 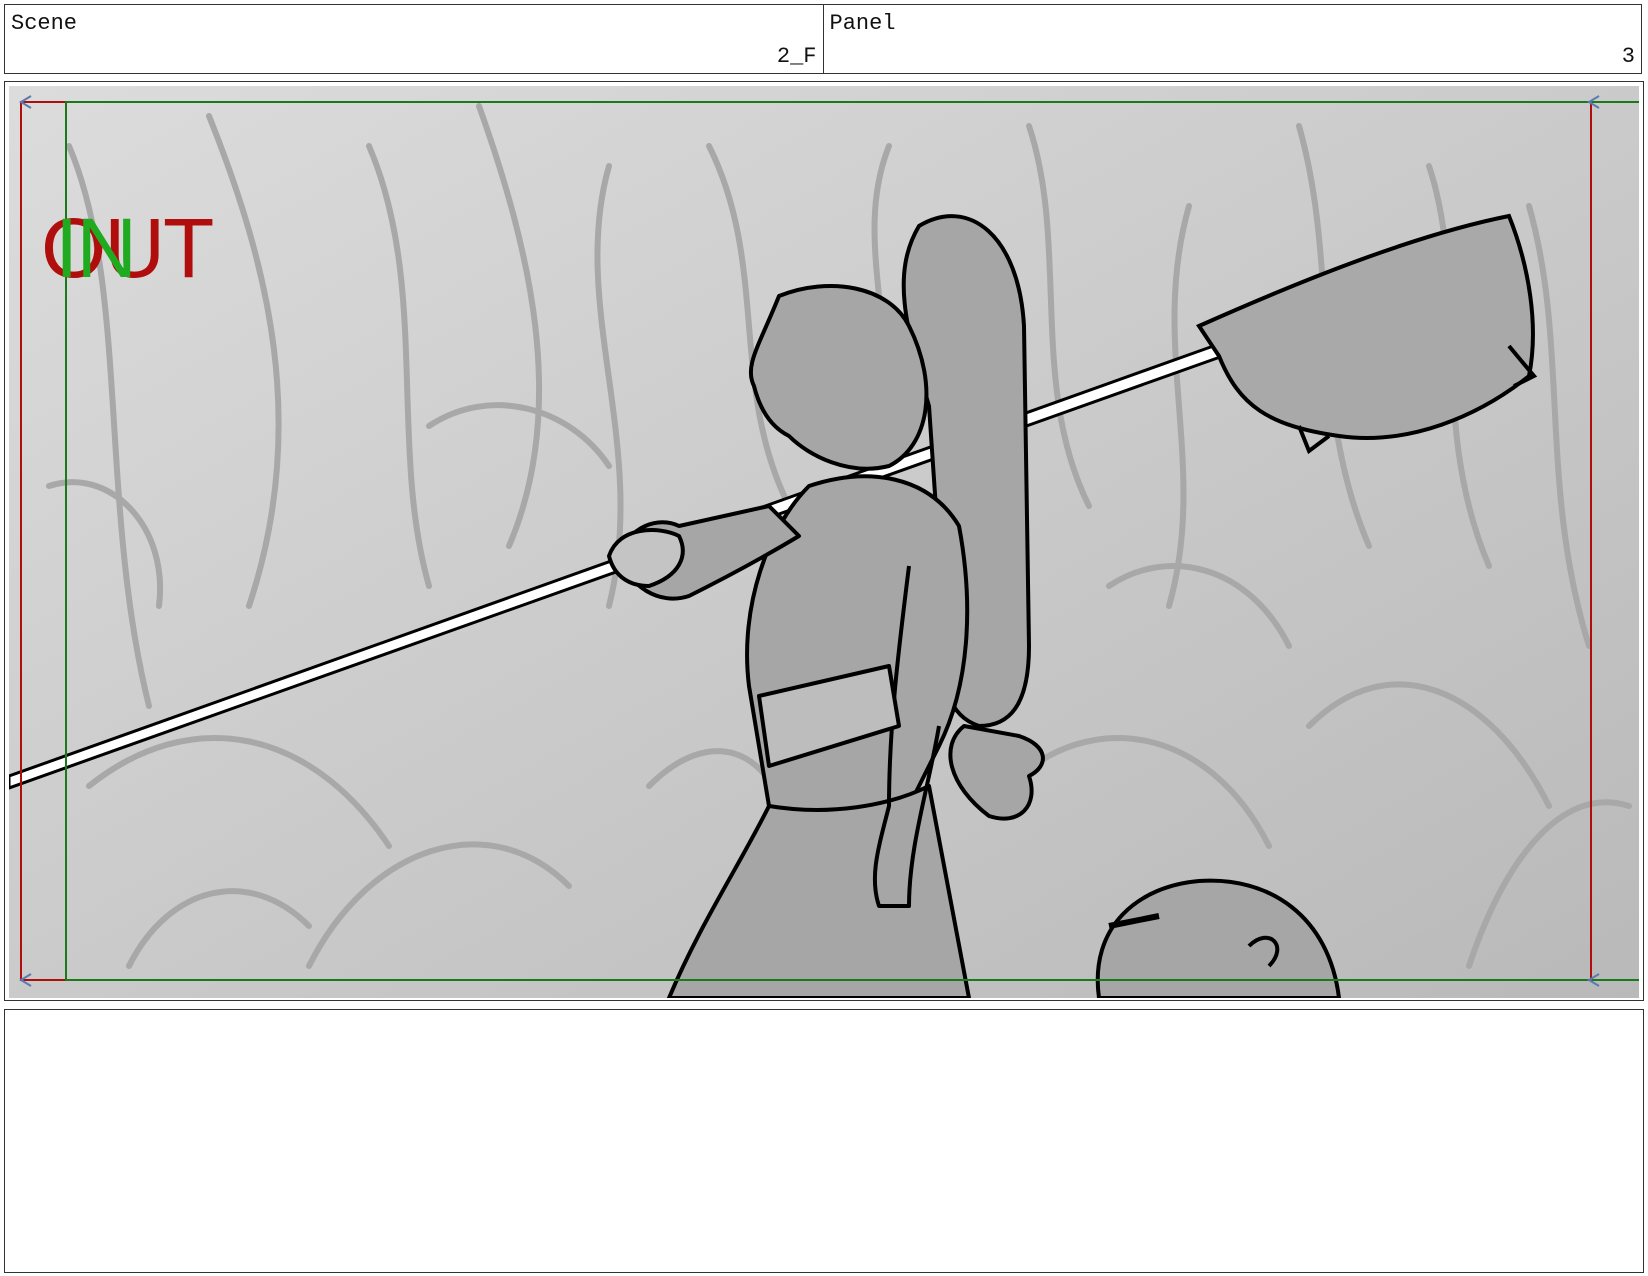 I want to click on panel-label: Panel, so click(x=862, y=23).